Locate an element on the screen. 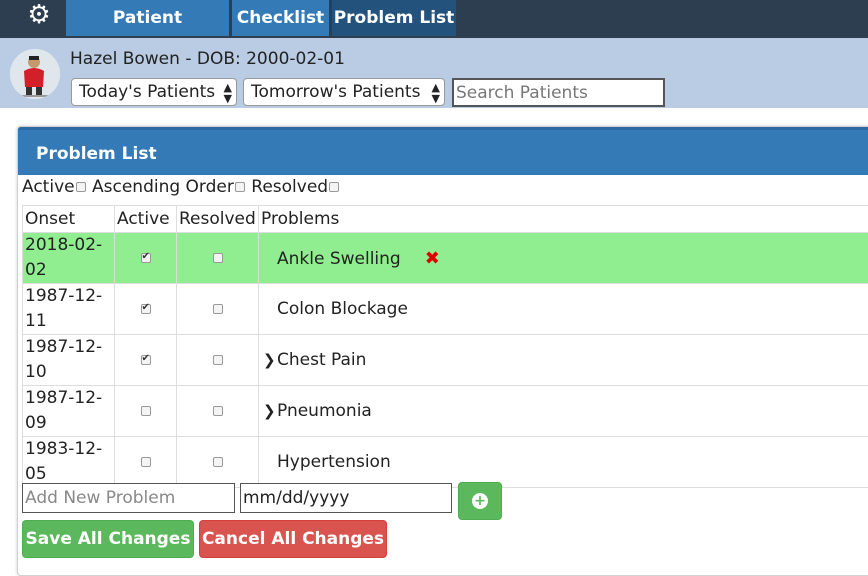 The width and height of the screenshot is (868, 576). problem-cell: Hypertension is located at coordinates (563, 462).